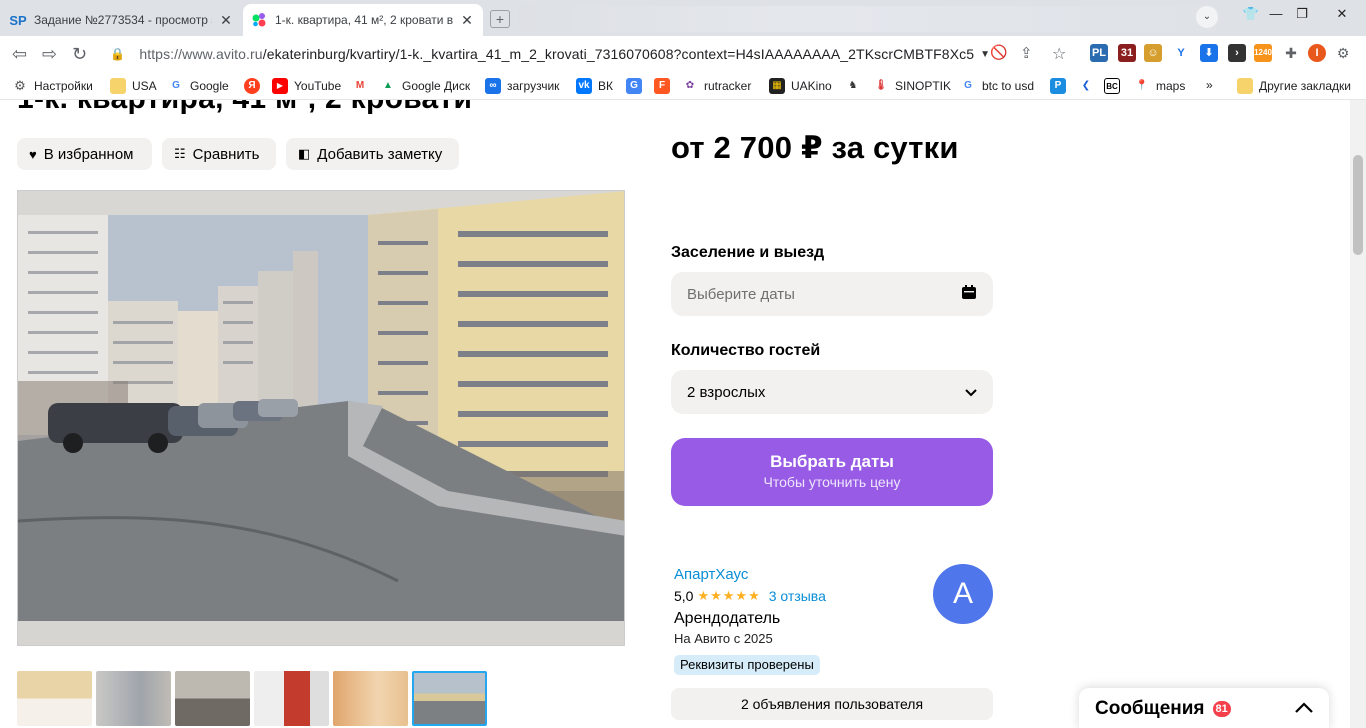  What do you see at coordinates (727, 618) in the screenshot?
I see `seller-role: Арендодатель` at bounding box center [727, 618].